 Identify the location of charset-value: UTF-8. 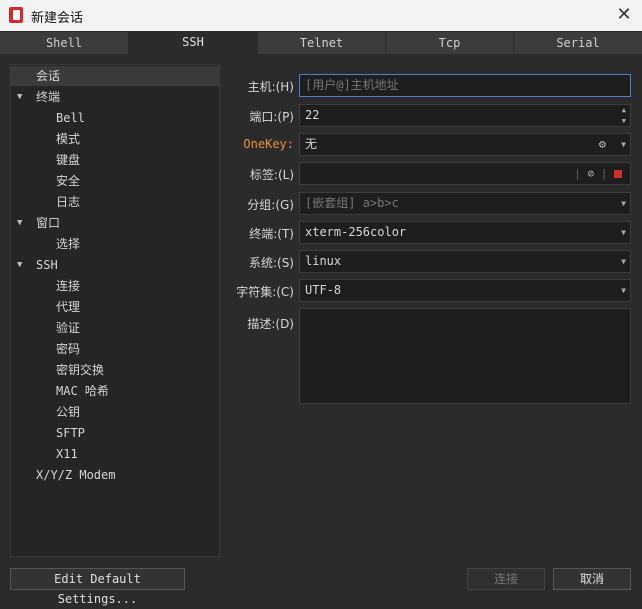
(323, 290).